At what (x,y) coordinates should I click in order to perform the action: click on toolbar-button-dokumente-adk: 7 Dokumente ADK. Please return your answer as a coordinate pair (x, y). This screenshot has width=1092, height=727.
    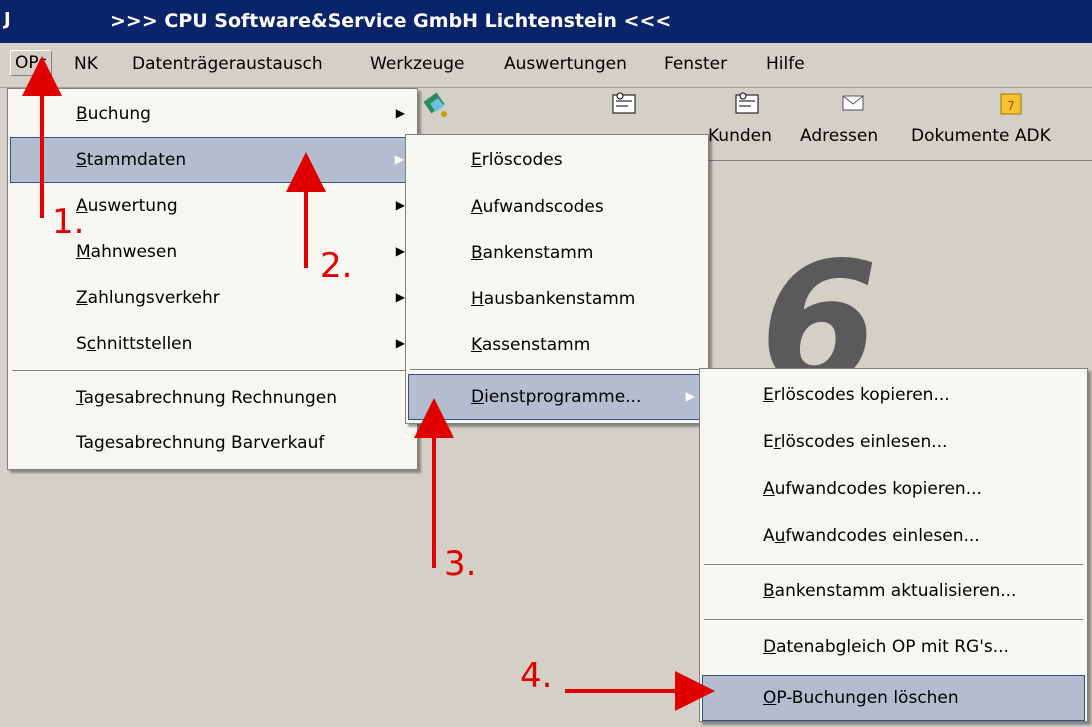
    Looking at the image, I should click on (981, 118).